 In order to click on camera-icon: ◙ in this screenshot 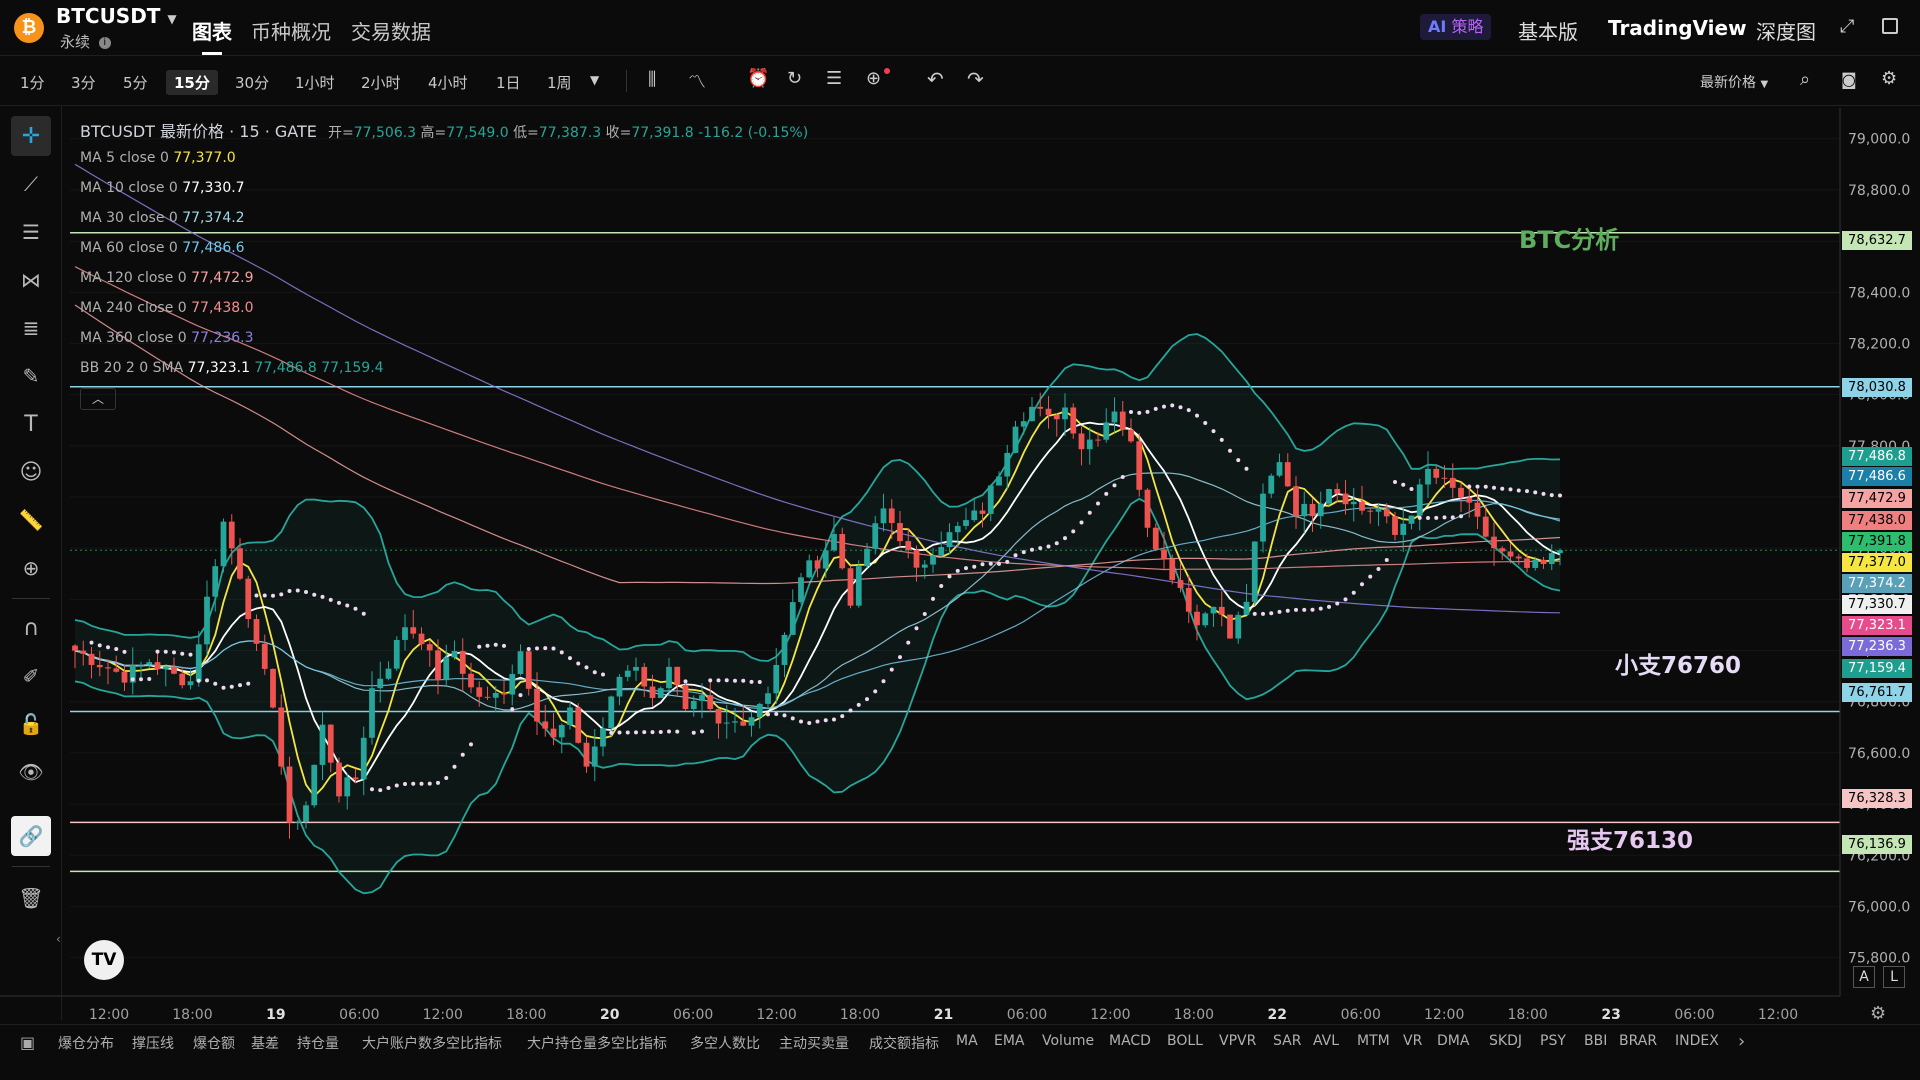, I will do `click(1849, 79)`.